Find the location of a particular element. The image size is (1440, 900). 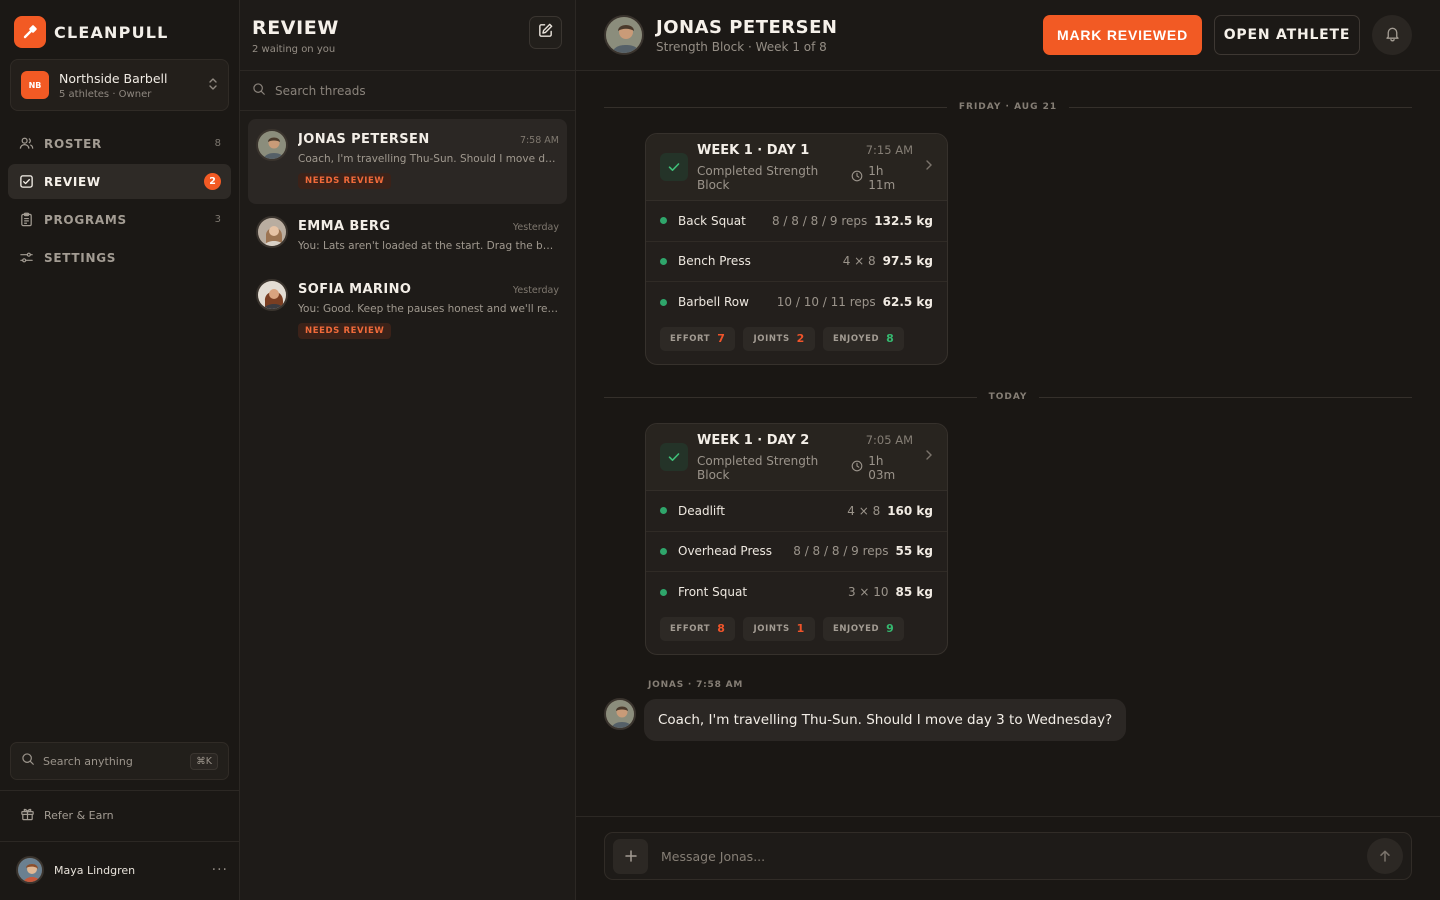

thread-search: Search threads is located at coordinates (407, 90).